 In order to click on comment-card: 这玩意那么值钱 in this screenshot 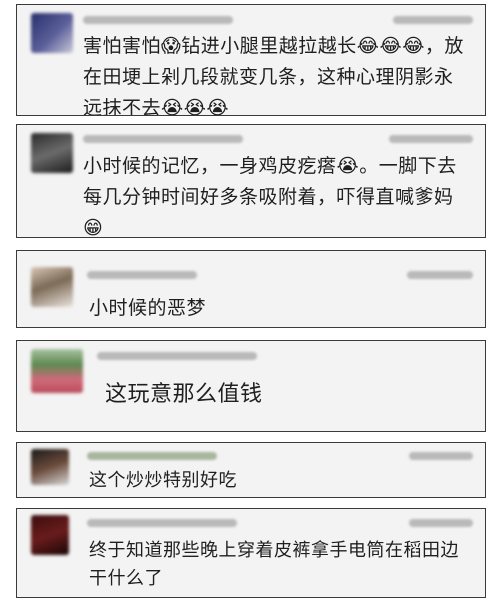, I will do `click(251, 386)`.